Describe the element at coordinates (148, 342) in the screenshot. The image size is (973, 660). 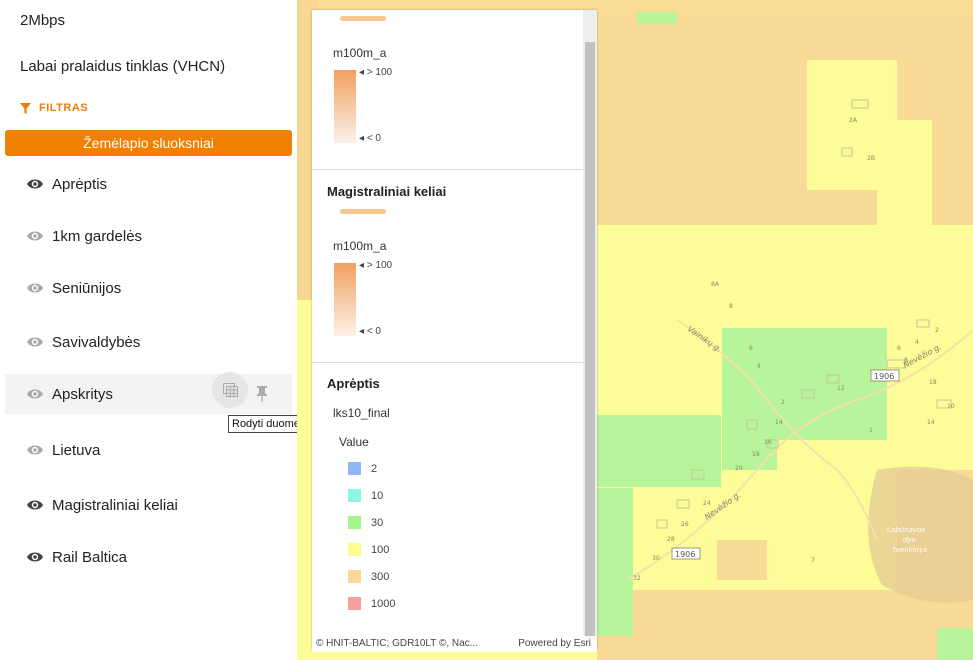
I see `layer-row-savivaldybes: Savivaldybės` at that location.